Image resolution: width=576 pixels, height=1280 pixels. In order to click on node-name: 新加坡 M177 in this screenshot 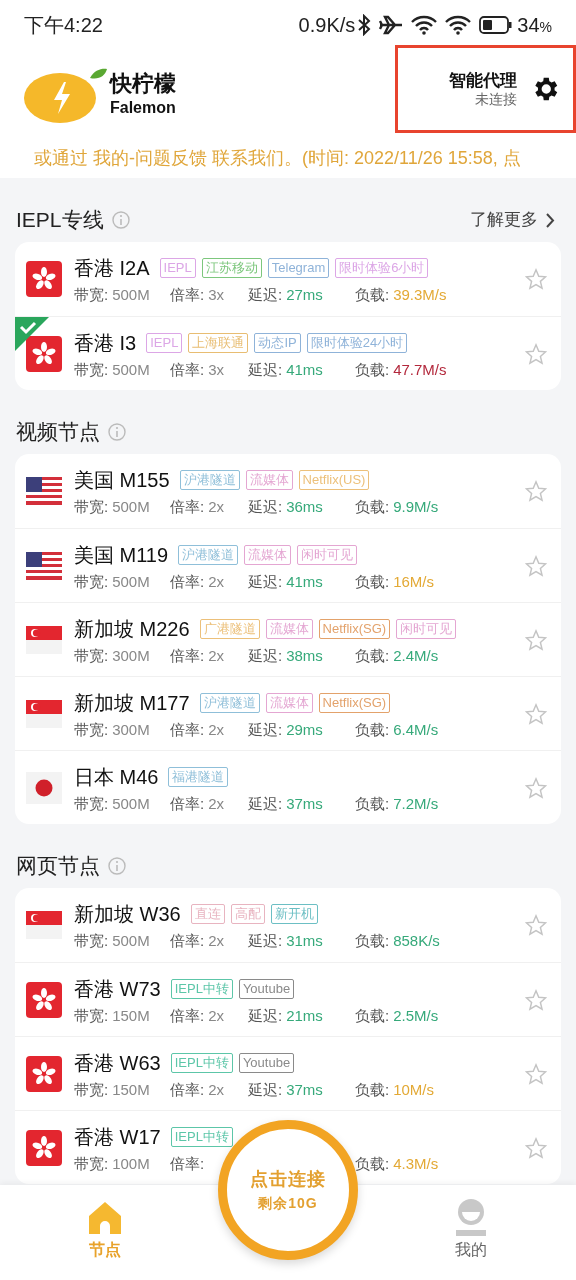, I will do `click(132, 703)`.